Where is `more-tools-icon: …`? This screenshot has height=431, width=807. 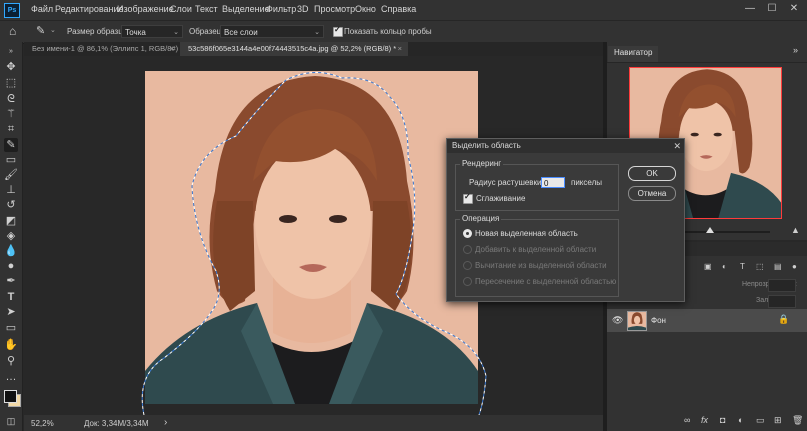 more-tools-icon: … is located at coordinates (11, 377).